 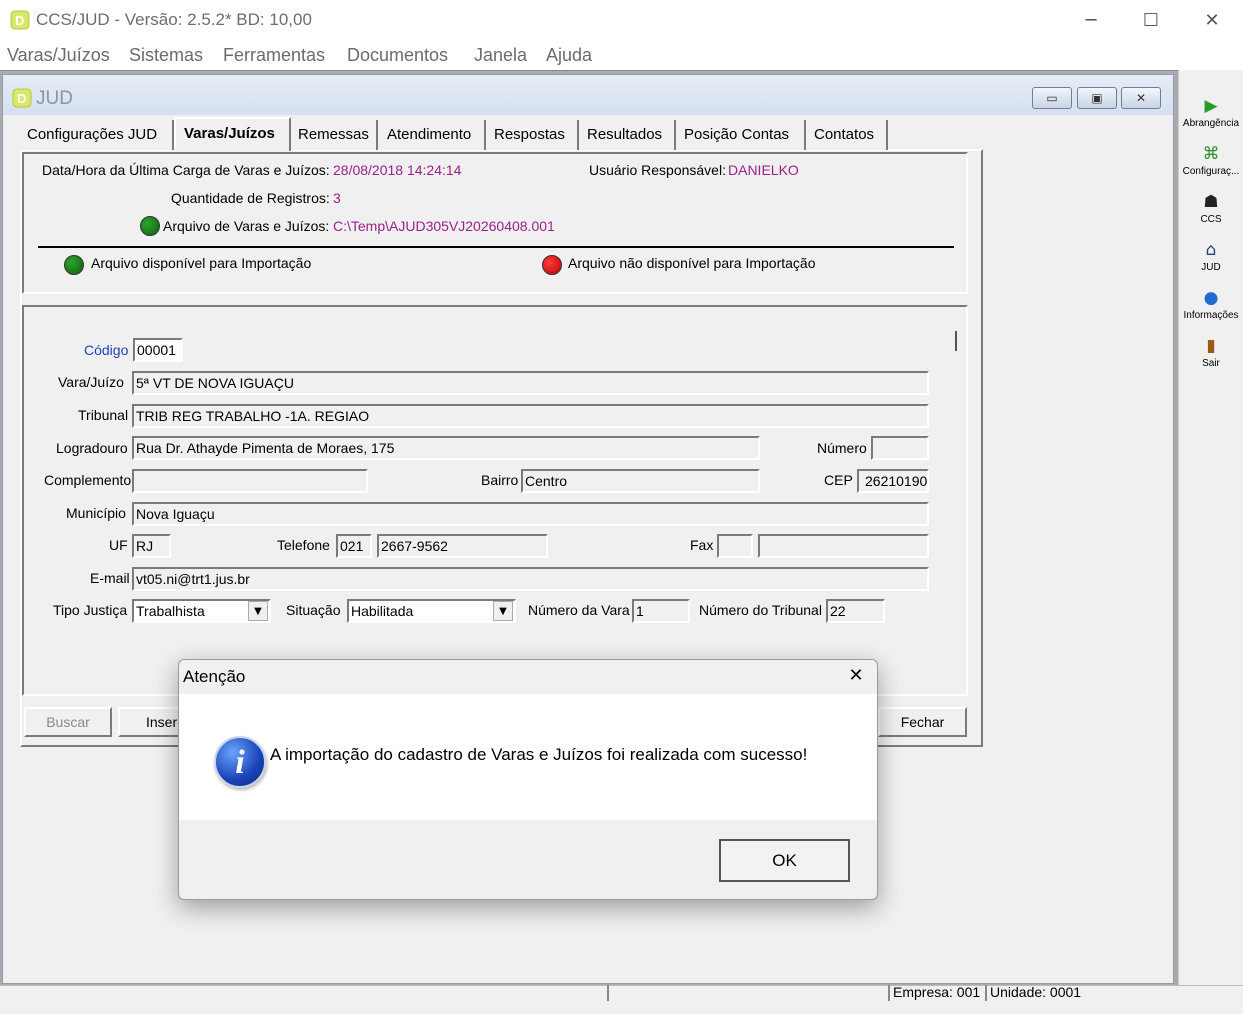 I want to click on fax-field, so click(x=843, y=546).